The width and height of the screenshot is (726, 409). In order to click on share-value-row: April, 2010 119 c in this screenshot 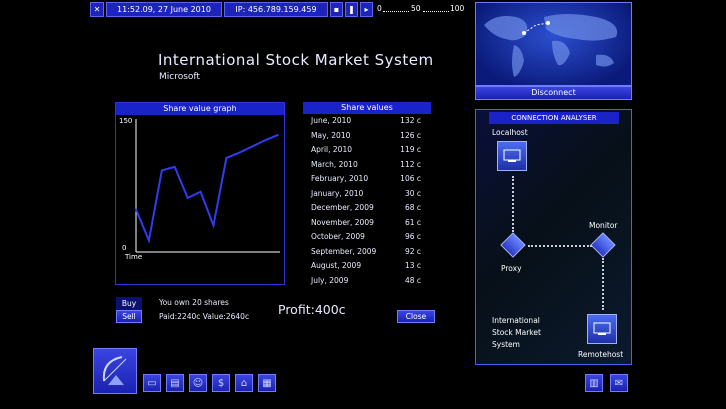, I will do `click(366, 150)`.